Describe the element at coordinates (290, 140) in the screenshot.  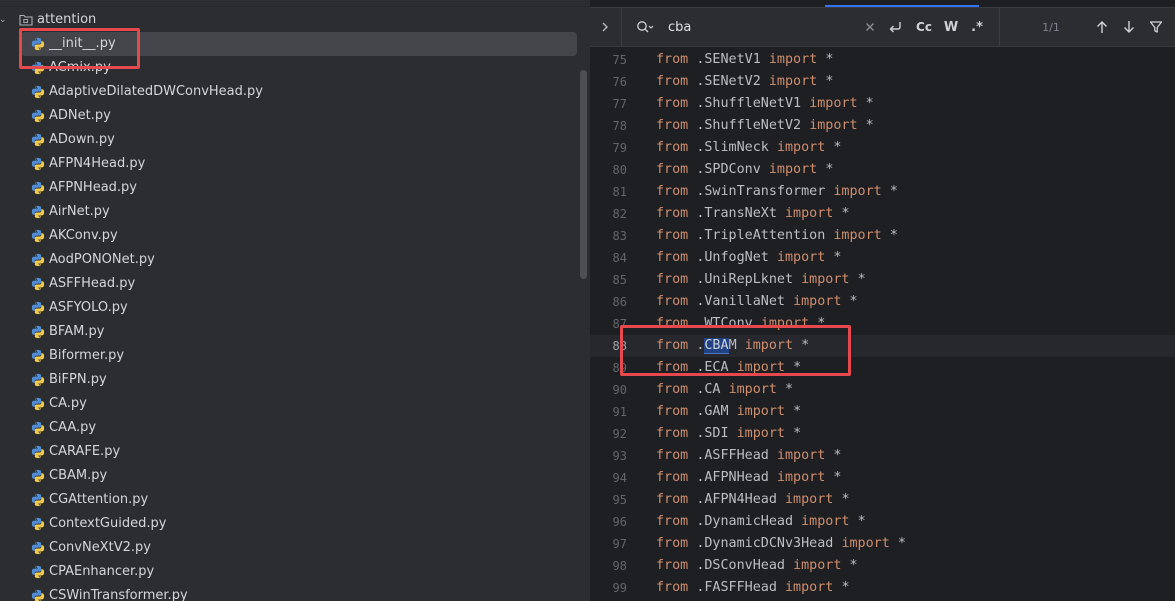
I see `tree-file-item: ADown.py` at that location.